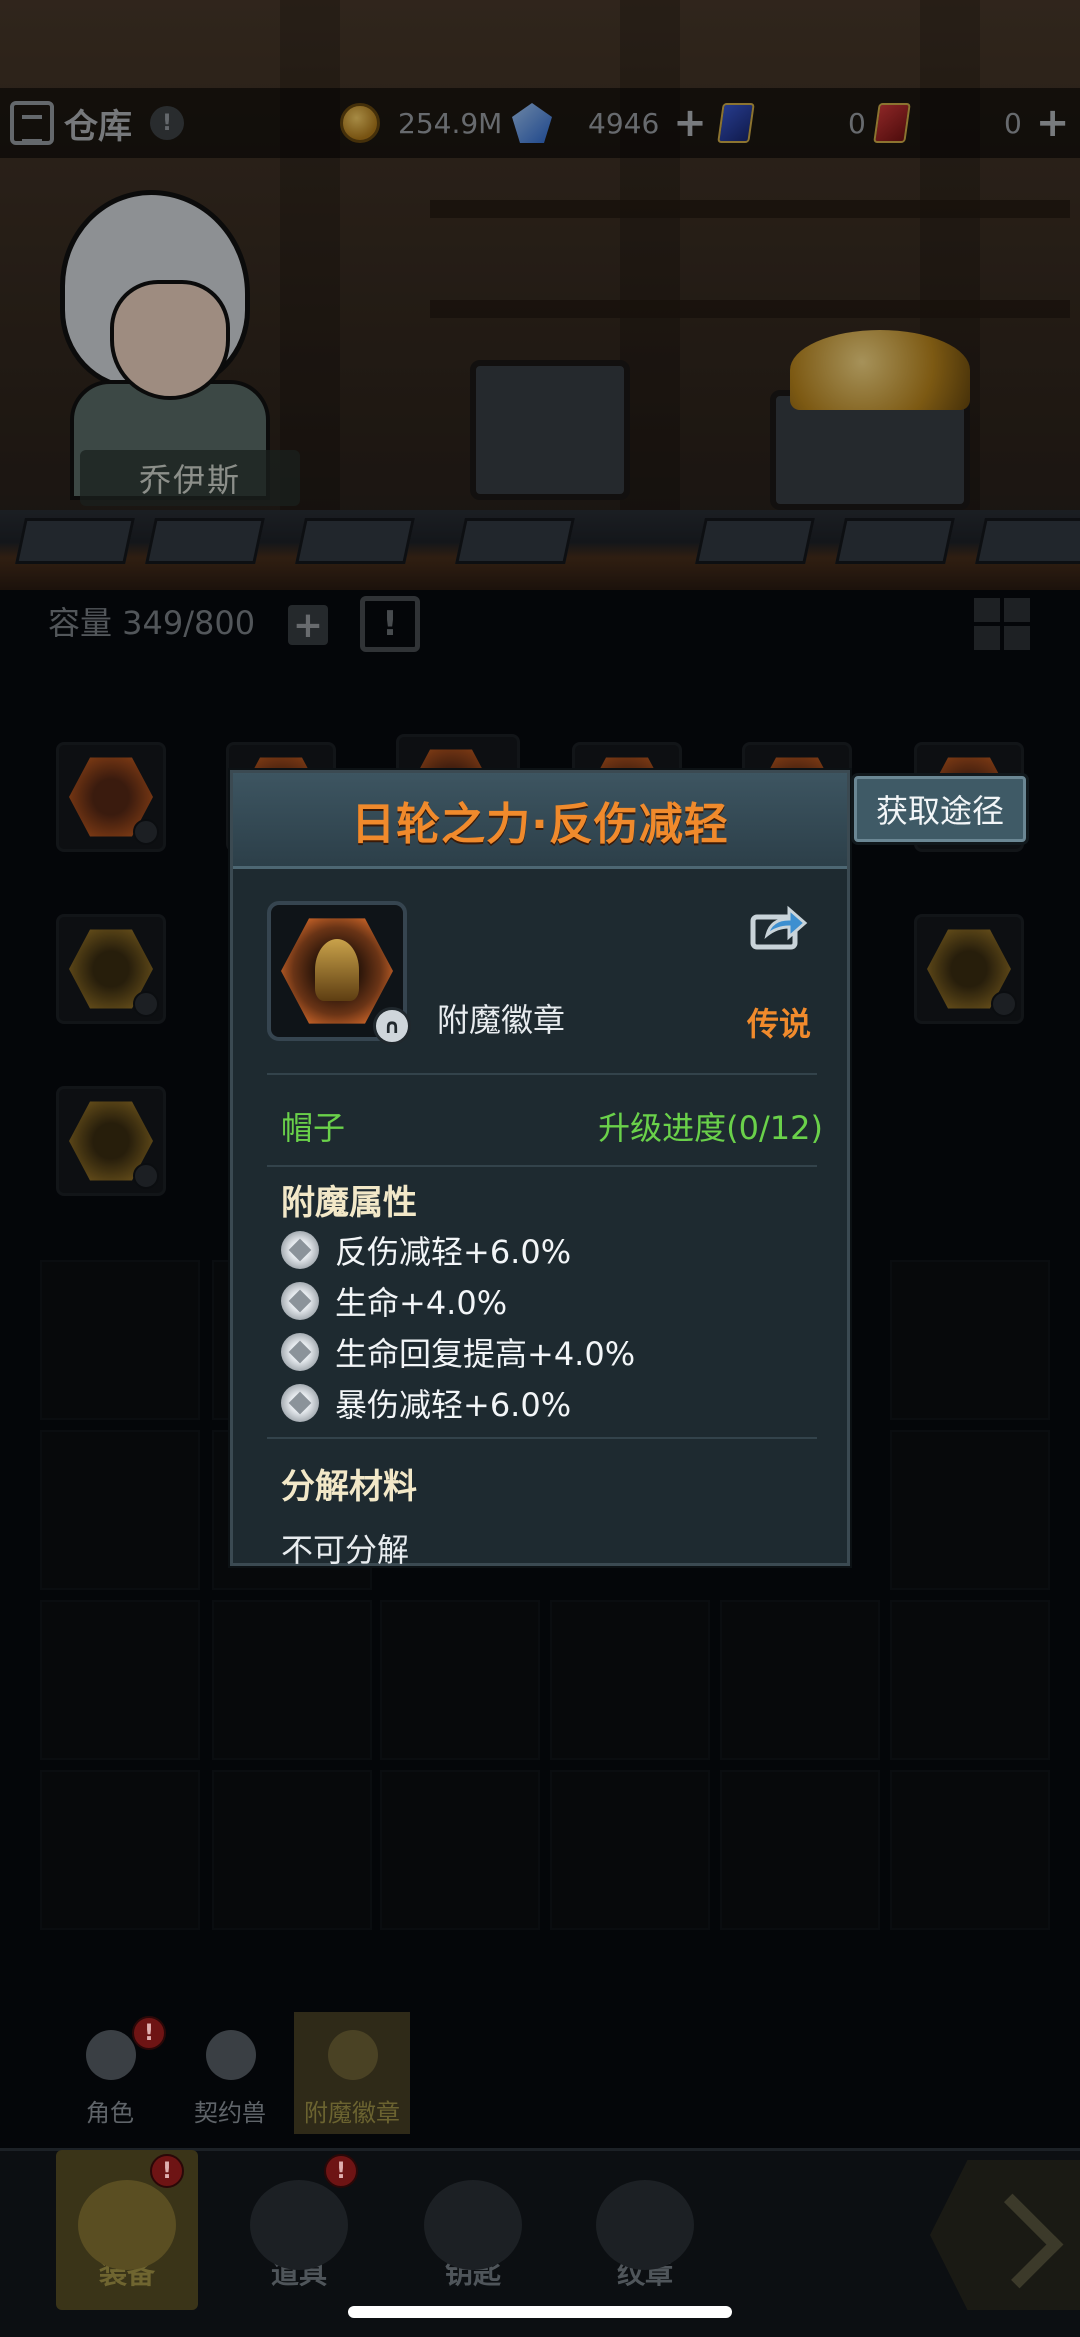  I want to click on attribute-text: 生命回复提高+4.0%, so click(485, 1354).